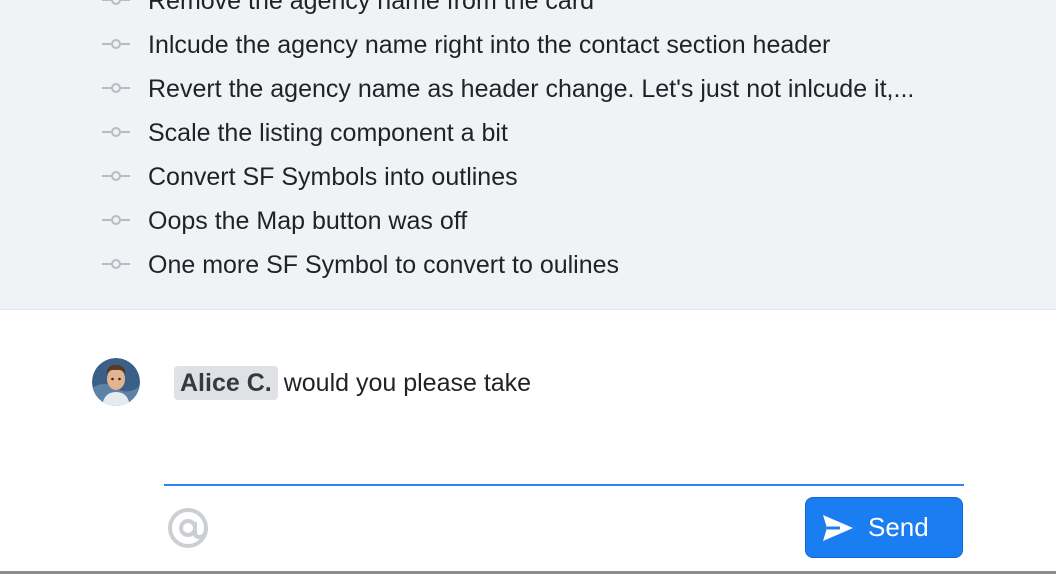  What do you see at coordinates (328, 133) in the screenshot?
I see `commit-message: Scale the listing component a bit` at bounding box center [328, 133].